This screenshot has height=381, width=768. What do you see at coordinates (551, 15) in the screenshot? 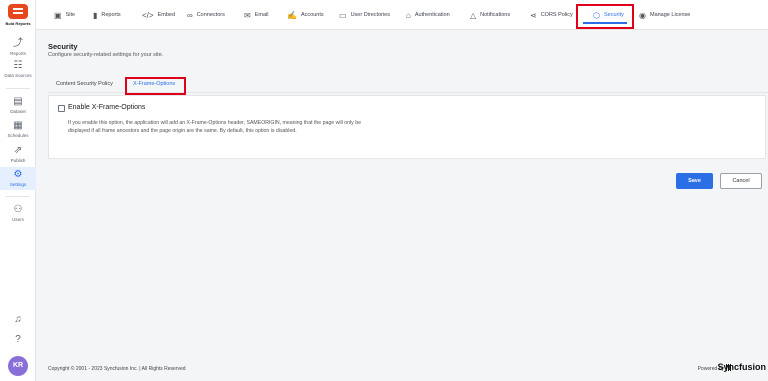
I see `tab-cors-policy: ⋖ CORS Policy` at bounding box center [551, 15].